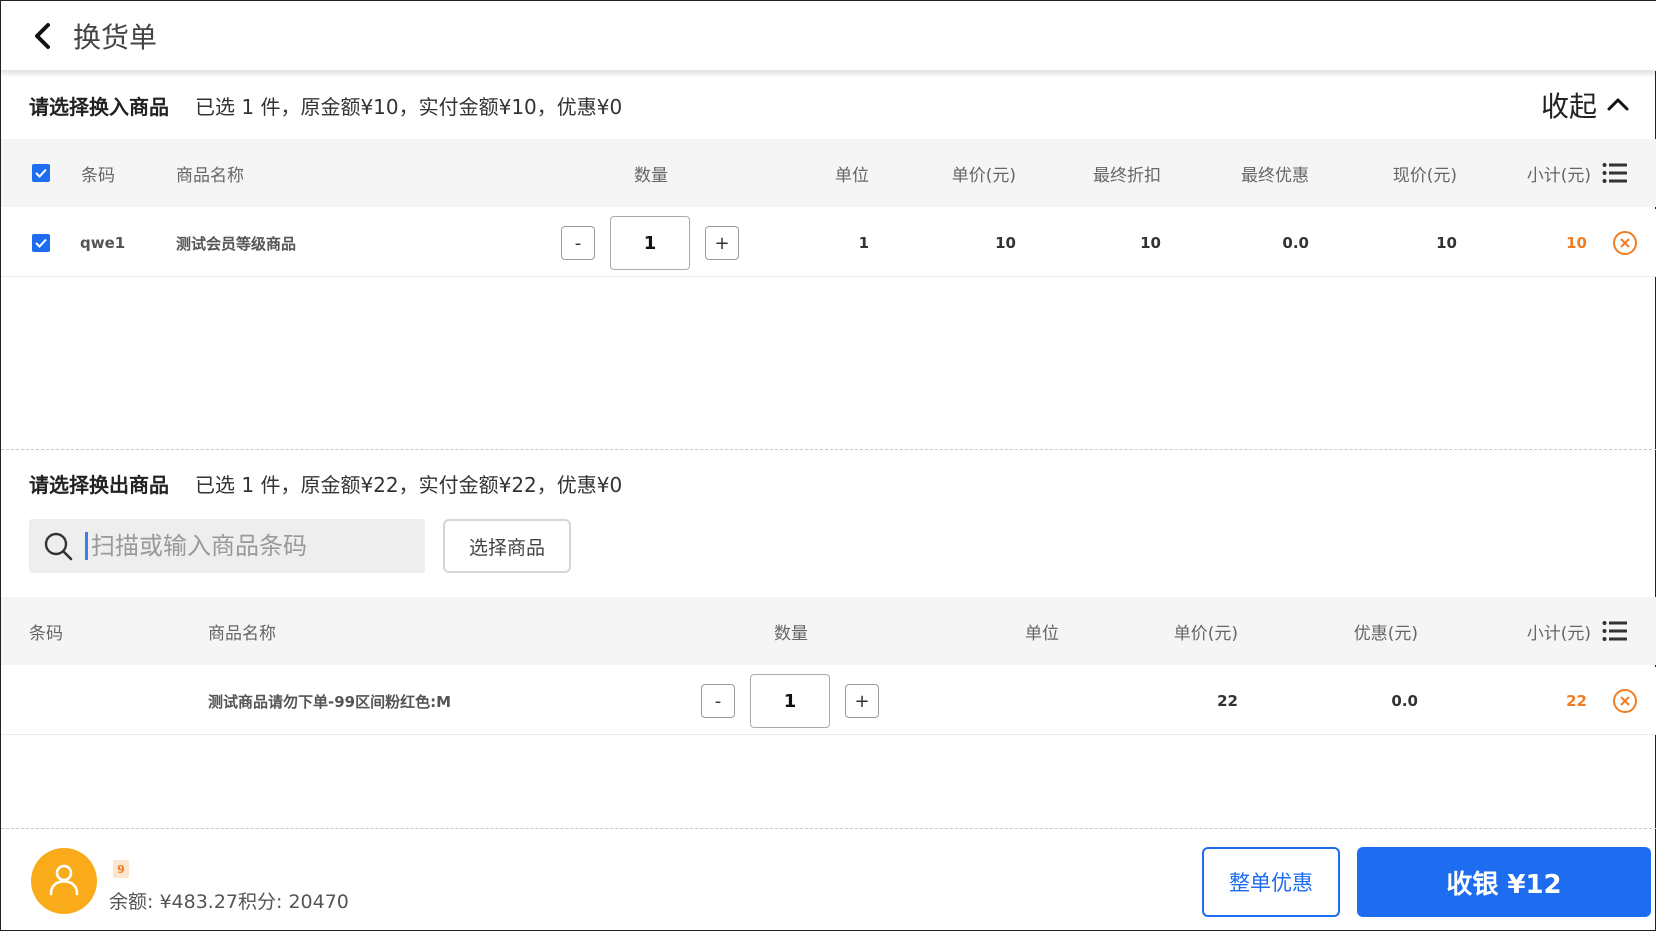 This screenshot has height=931, width=1656. I want to click on exchange-out-header: 请选择换出商品 已选 1 件，原金额¥22，实付金额¥22，优惠¥0, so click(828, 483).